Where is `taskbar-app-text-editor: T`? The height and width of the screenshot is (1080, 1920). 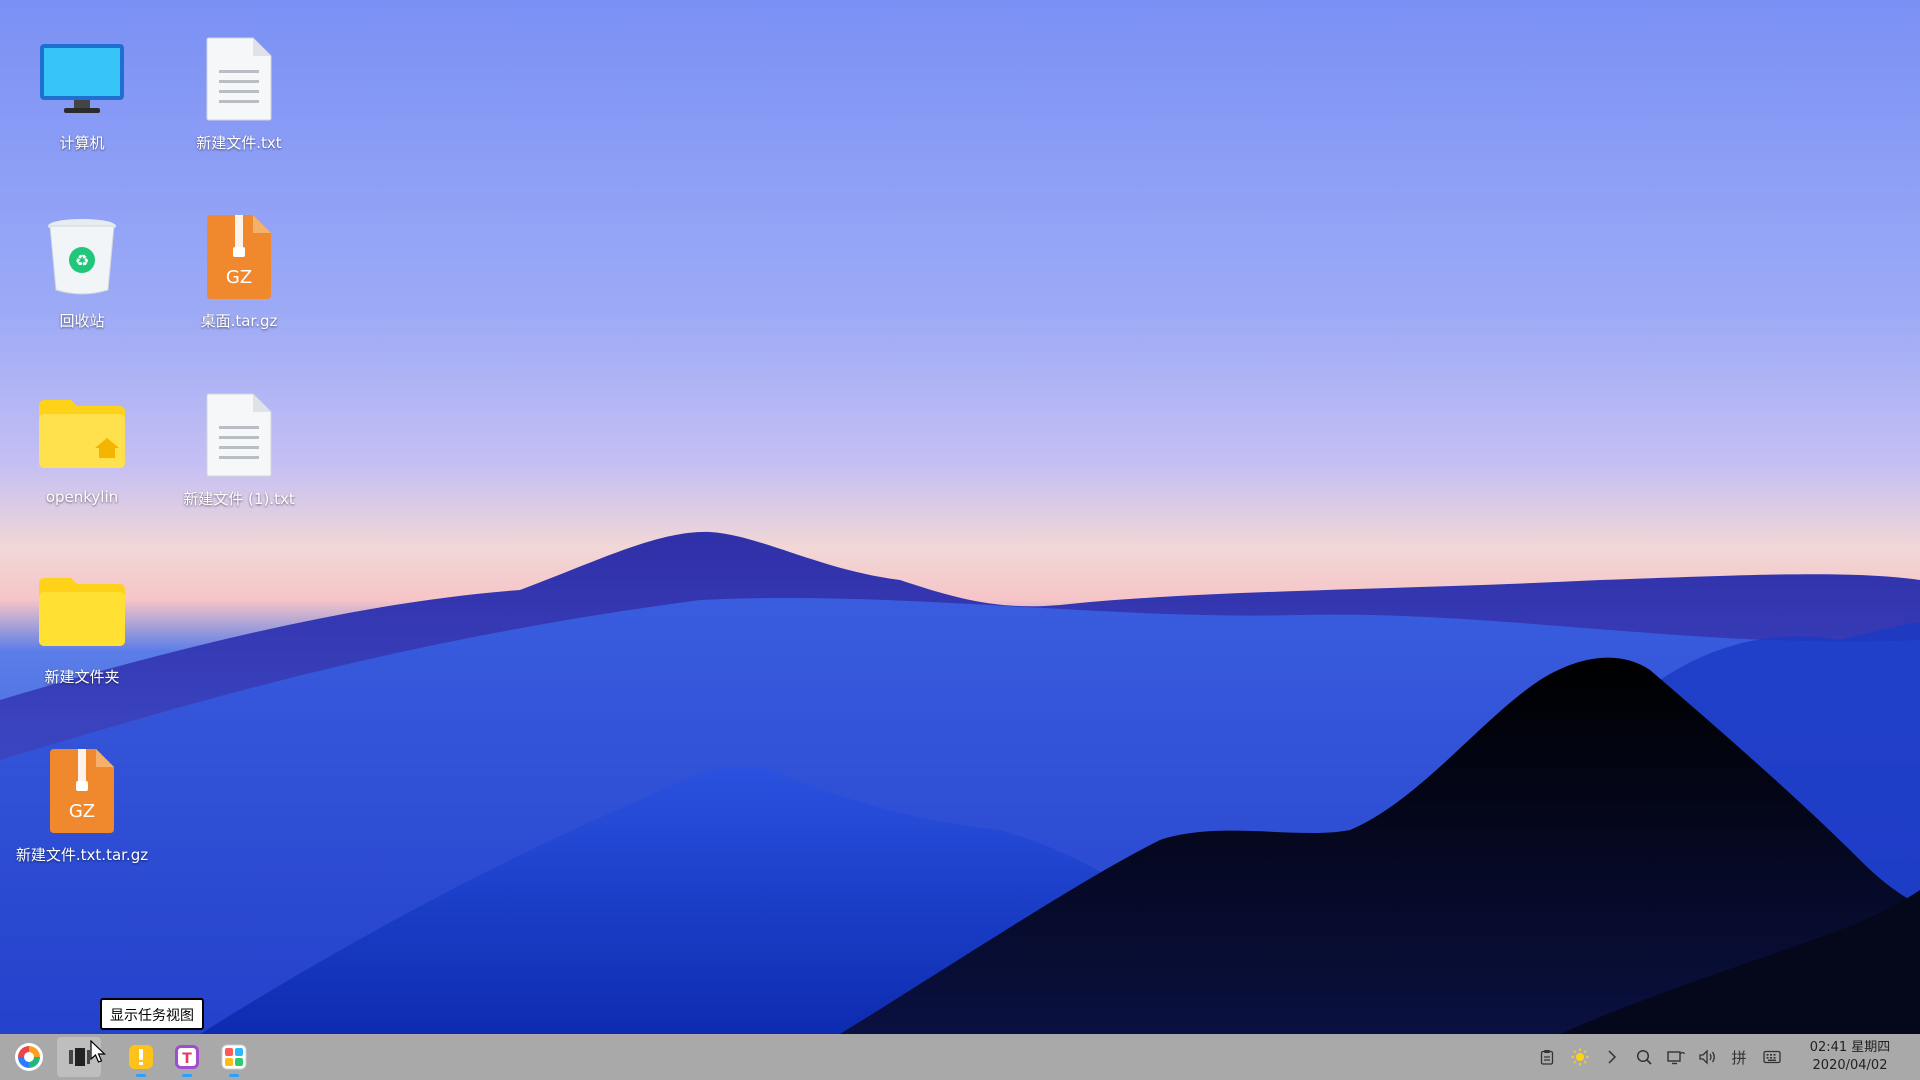
taskbar-app-text-editor: T is located at coordinates (187, 1057).